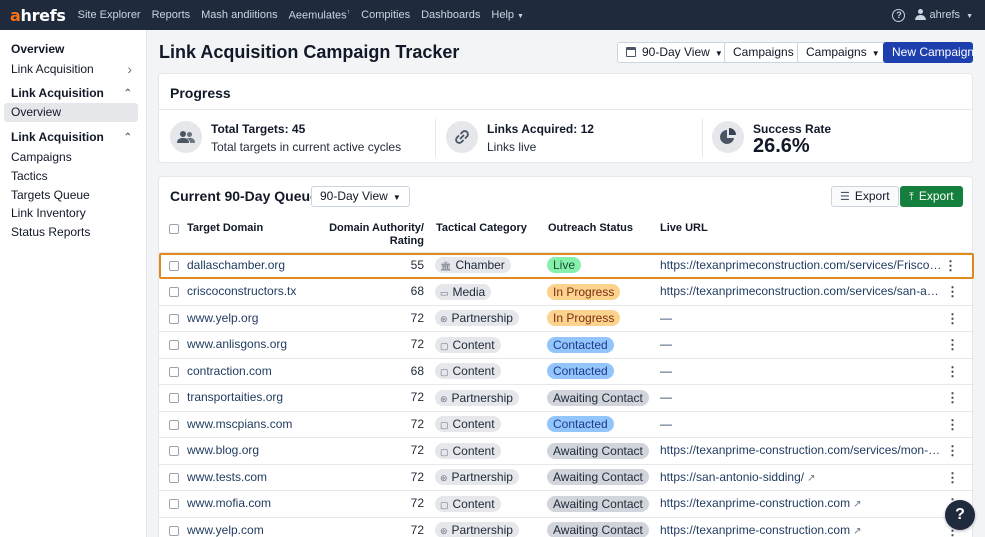  Describe the element at coordinates (507, 15) in the screenshot. I see `nav-link-help: Help ▼` at that location.